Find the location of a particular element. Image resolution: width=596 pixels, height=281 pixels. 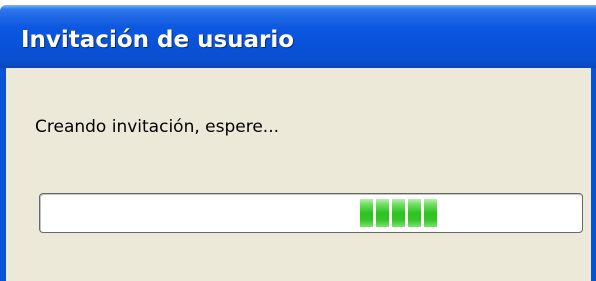

dialog-title: Invitación de usuario is located at coordinates (158, 40).